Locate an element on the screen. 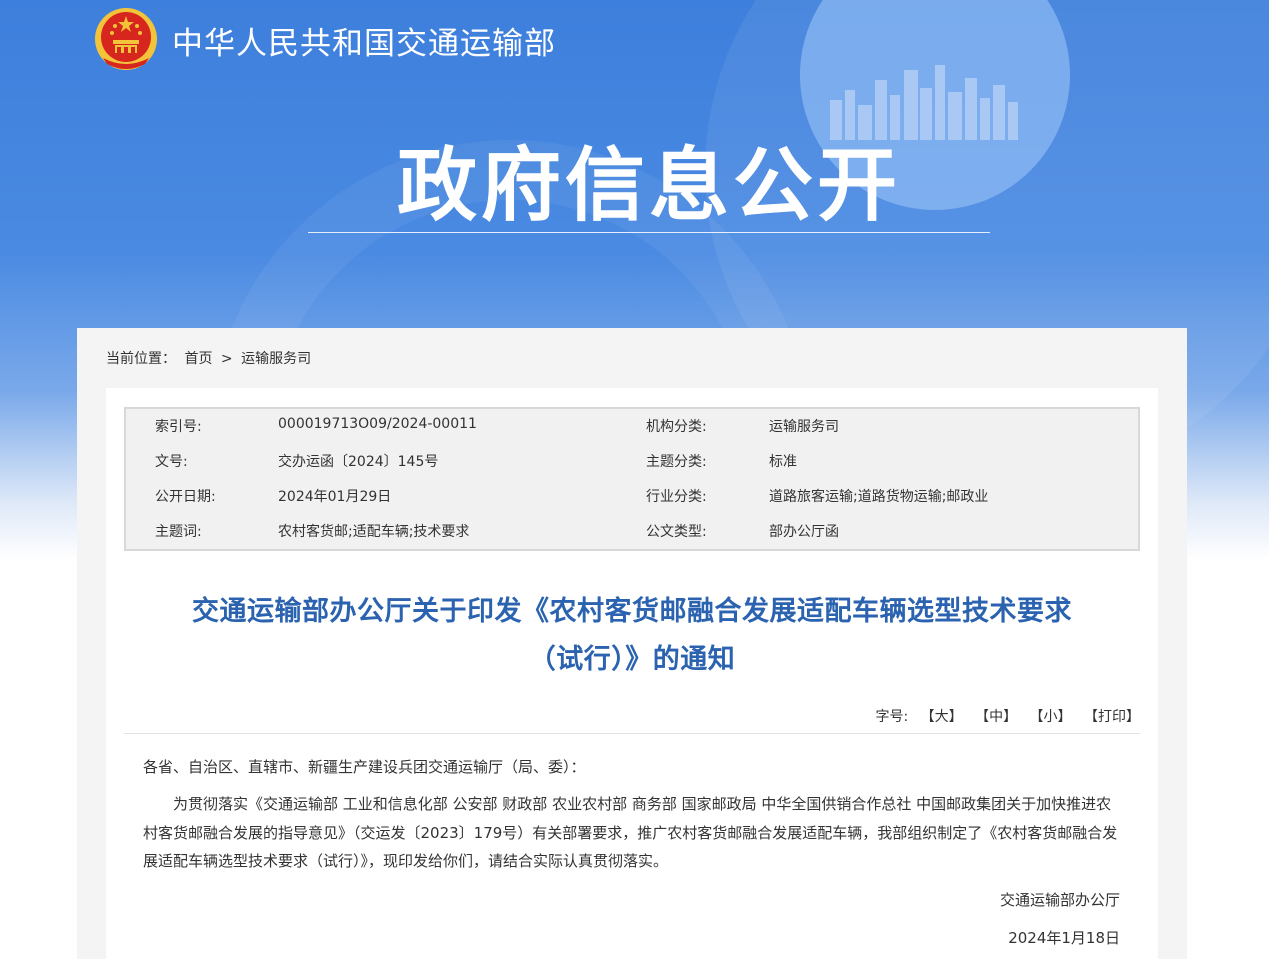 The height and width of the screenshot is (959, 1269). meta-keywords-label: 主题词: is located at coordinates (178, 532).